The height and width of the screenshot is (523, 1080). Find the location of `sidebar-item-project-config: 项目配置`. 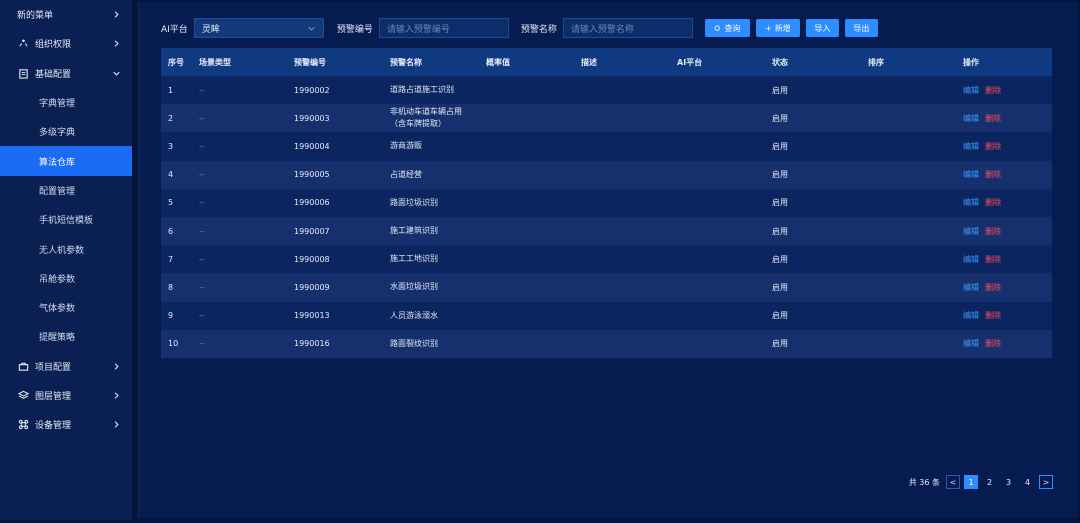

sidebar-item-project-config: 项目配置 is located at coordinates (66, 366).